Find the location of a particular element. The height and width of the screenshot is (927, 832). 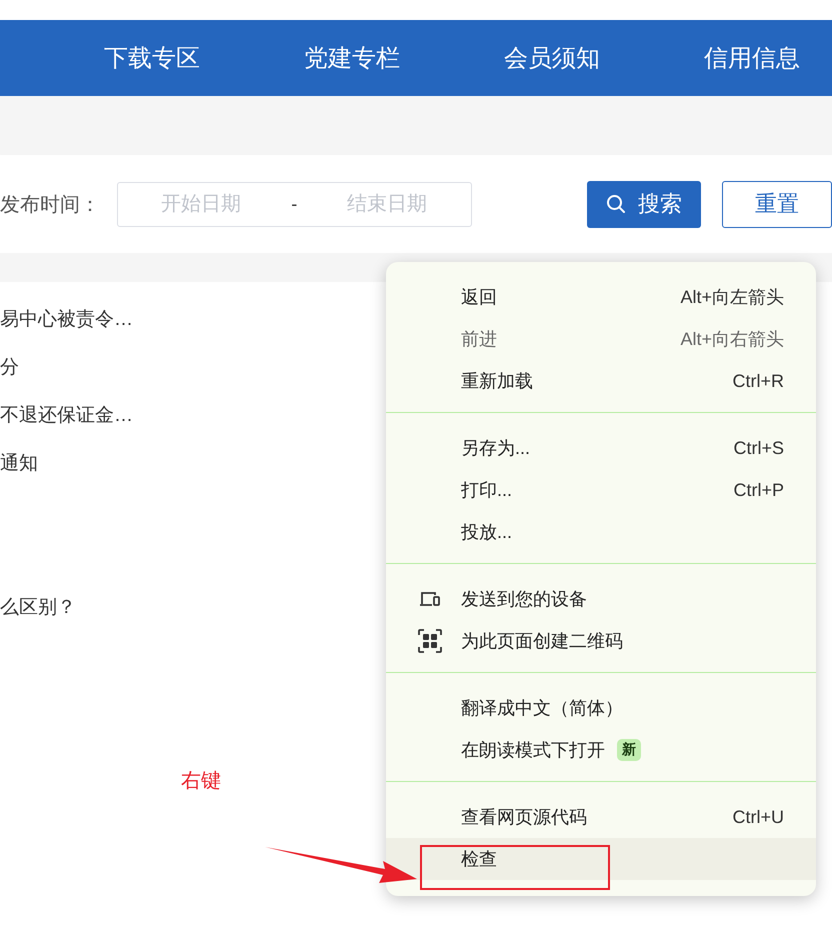

article-title: 分 is located at coordinates (9, 368).